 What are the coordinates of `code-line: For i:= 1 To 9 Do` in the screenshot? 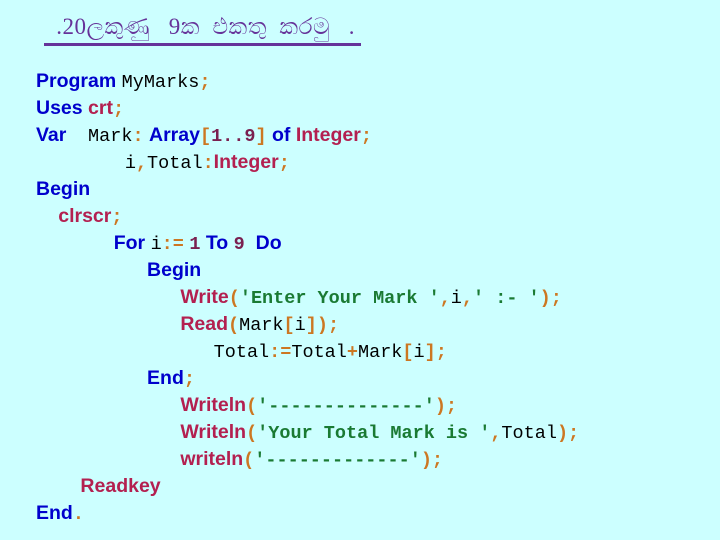 It's located at (366, 243).